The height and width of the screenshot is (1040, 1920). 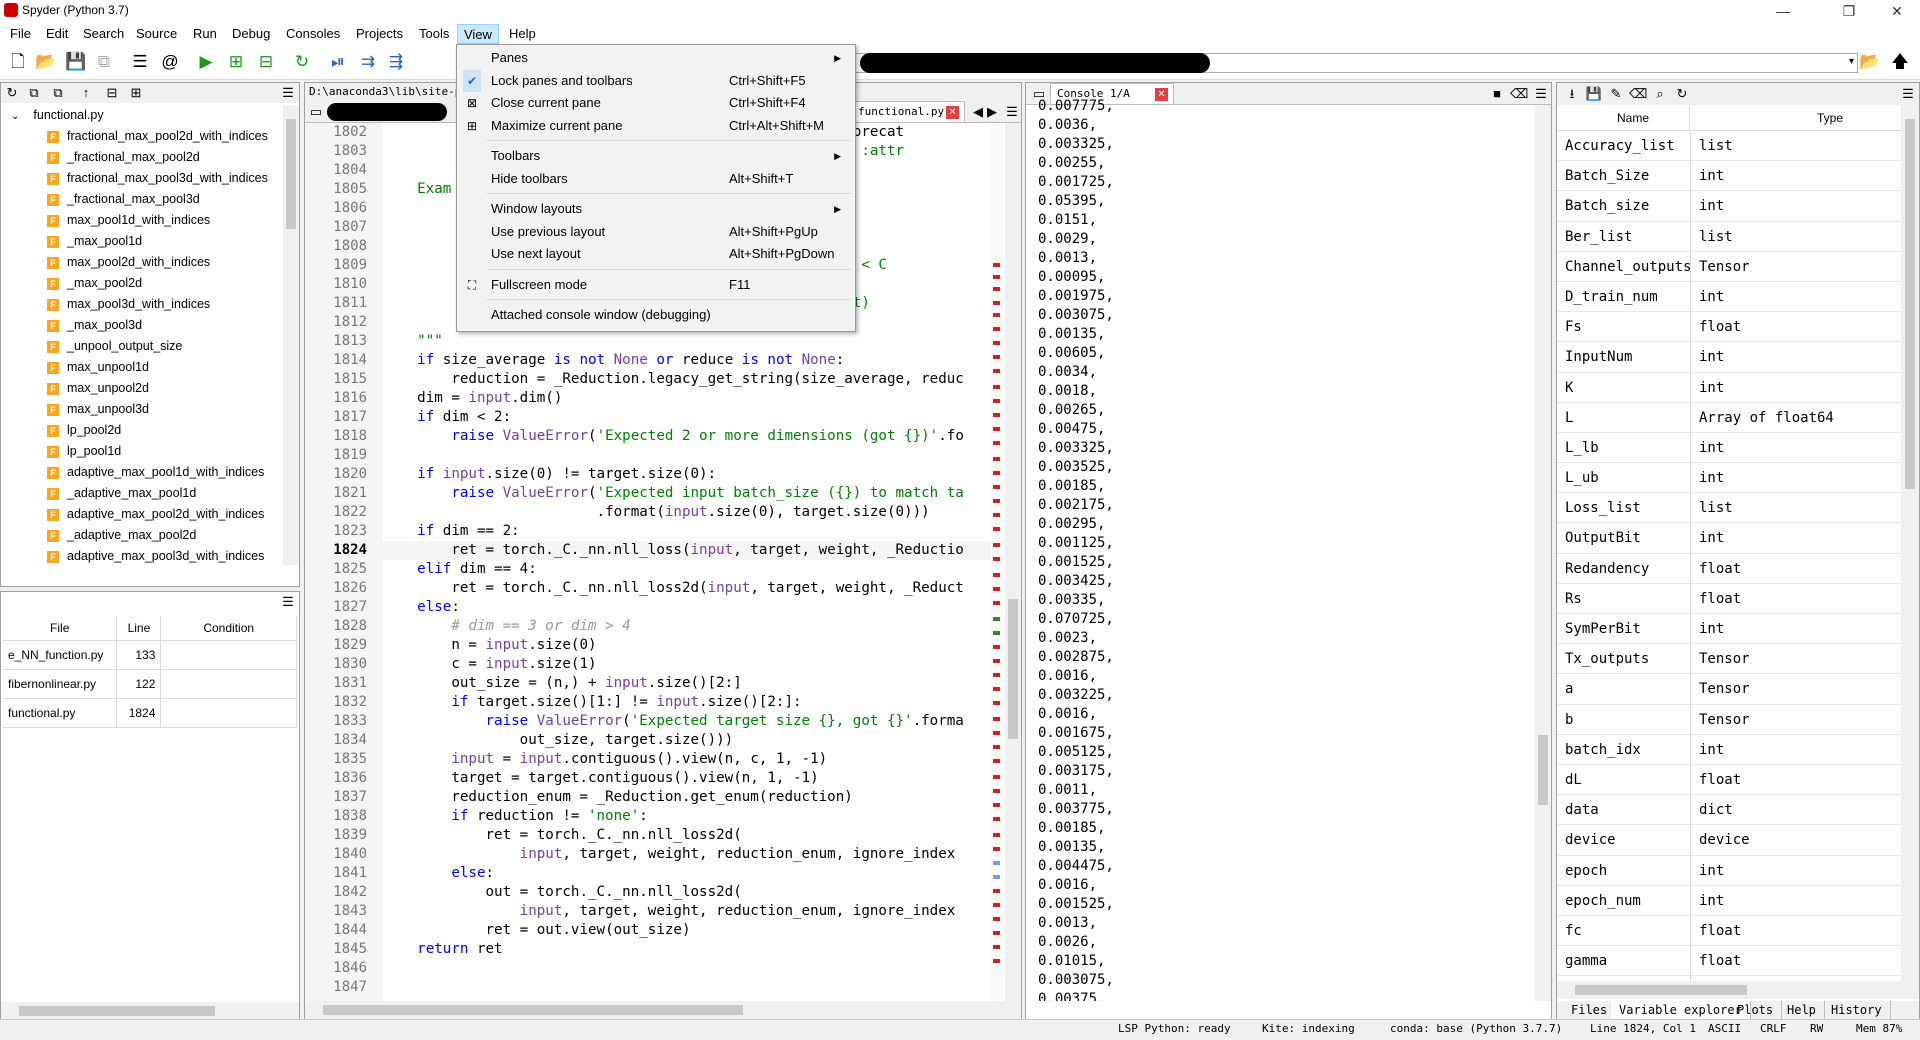 I want to click on outline-item: Fmax_unpool2d, so click(x=142, y=388).